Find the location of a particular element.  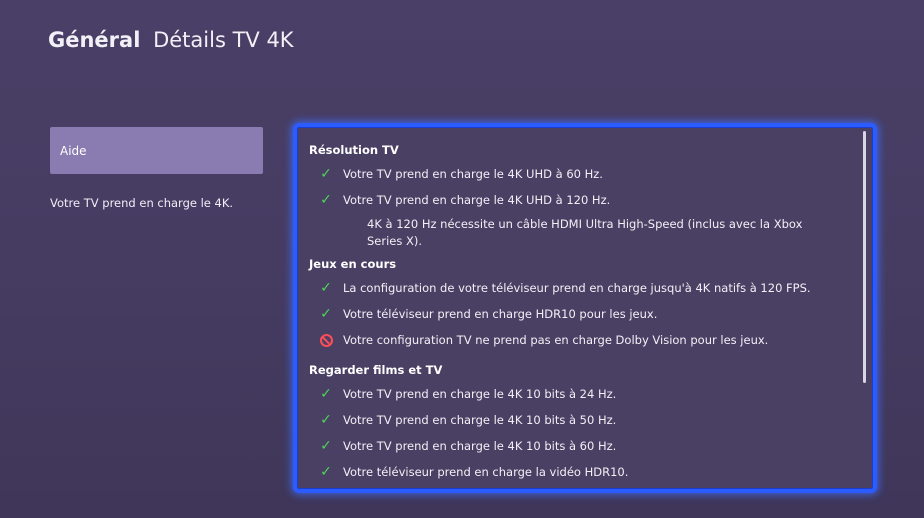

page-header: Général Détails TV 4K is located at coordinates (171, 40).